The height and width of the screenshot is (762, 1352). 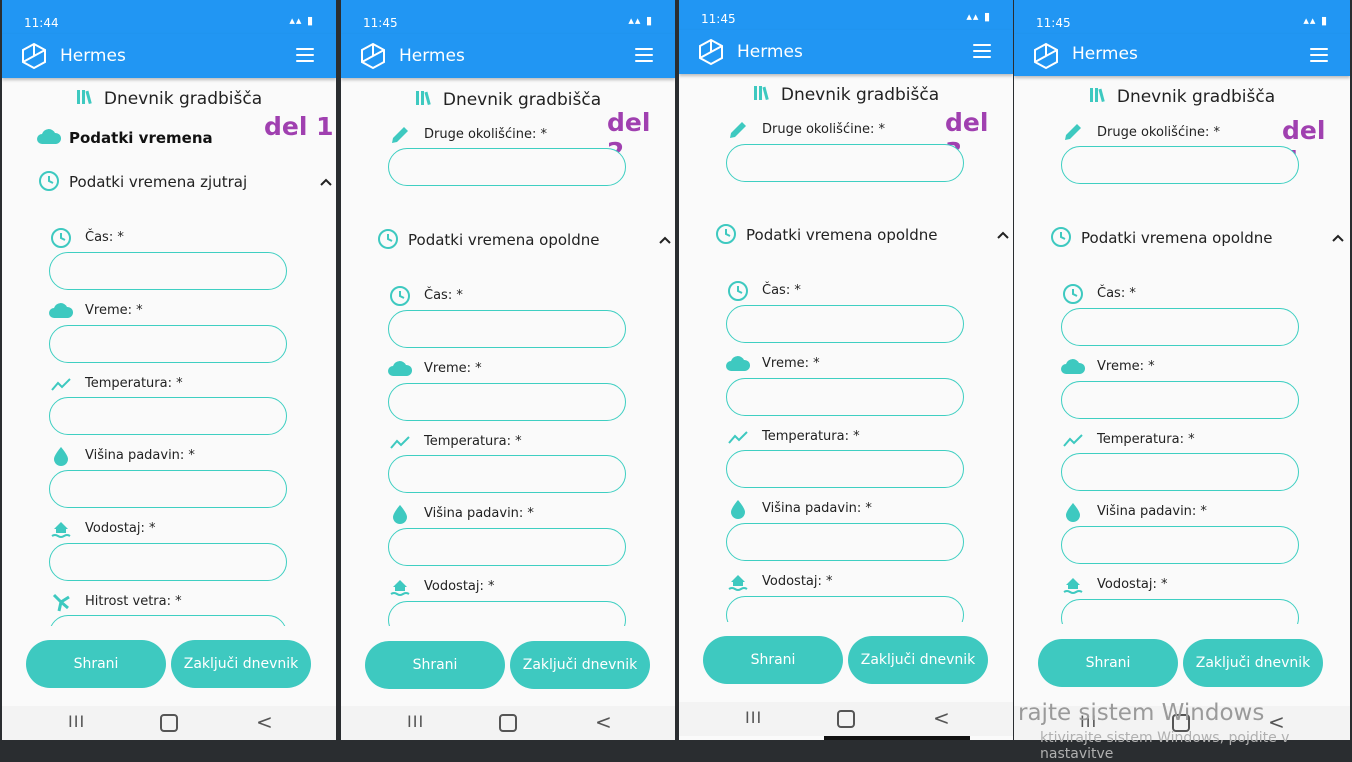 I want to click on status-time: 11:45, so click(x=1053, y=23).